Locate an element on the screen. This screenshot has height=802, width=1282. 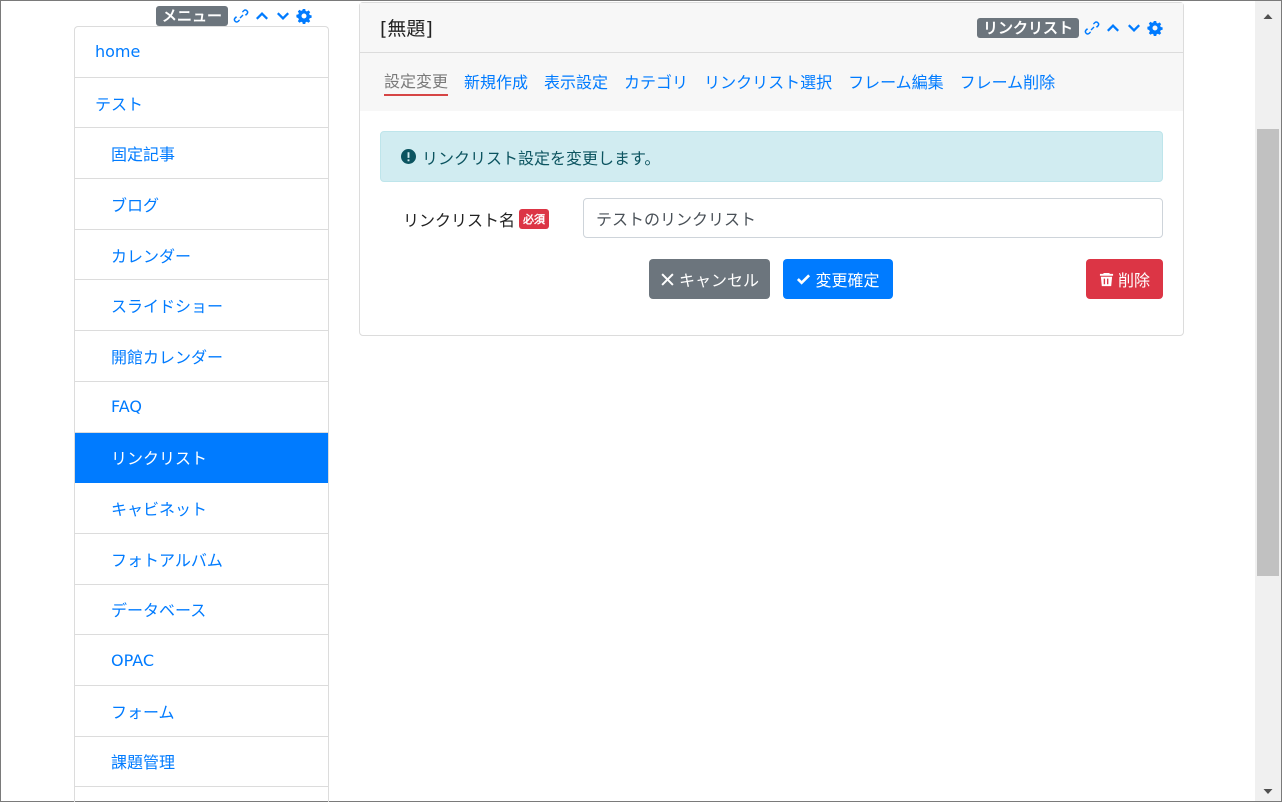
tab-new: 新規作成 is located at coordinates (496, 82).